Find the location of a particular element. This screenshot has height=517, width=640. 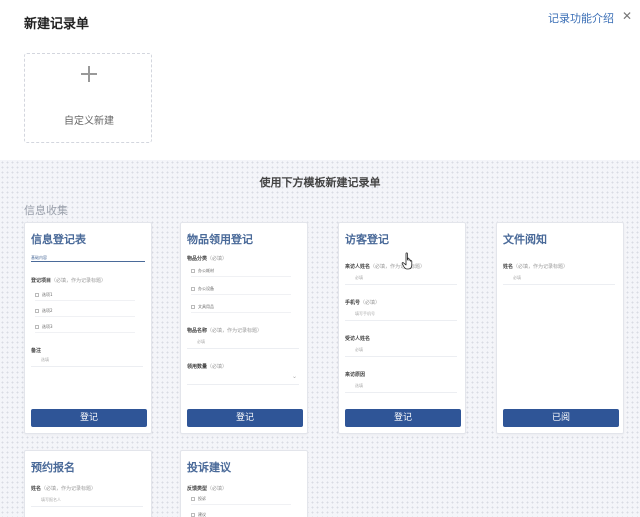

template-card-complaint: 投诉建议 反馈类型（必填） 投诉 建议 is located at coordinates (244, 483).